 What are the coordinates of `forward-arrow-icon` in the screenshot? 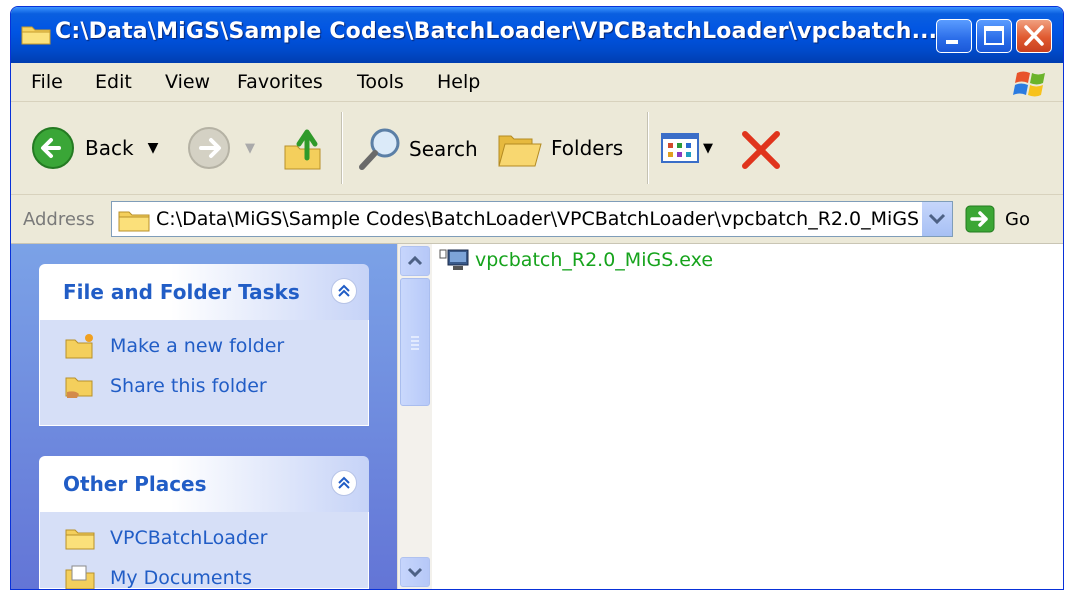 It's located at (209, 148).